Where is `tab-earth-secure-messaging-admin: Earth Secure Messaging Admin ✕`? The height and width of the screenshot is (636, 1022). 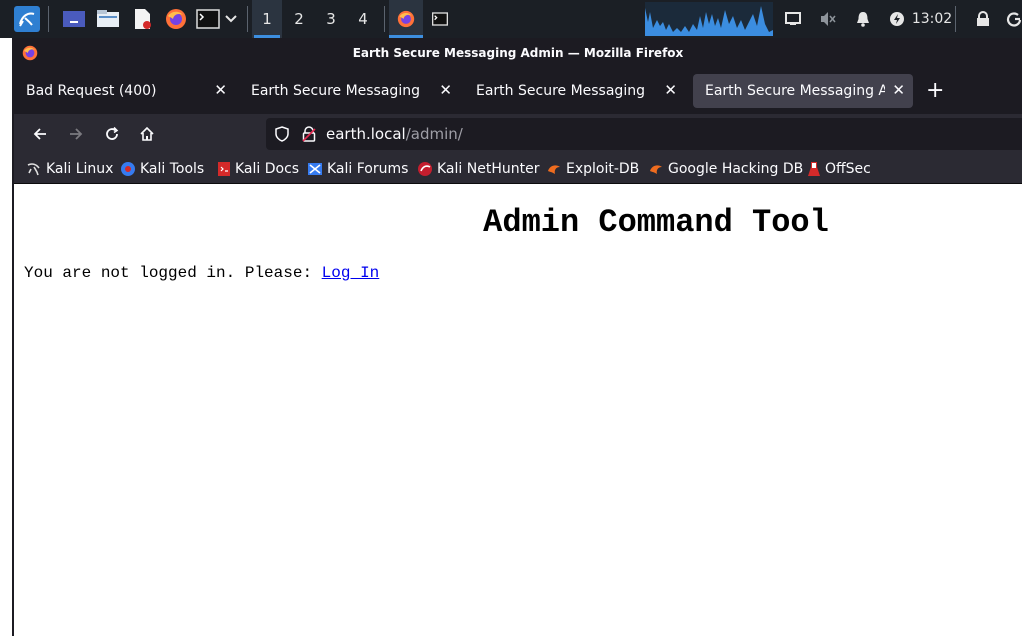 tab-earth-secure-messaging-admin: Earth Secure Messaging Admin ✕ is located at coordinates (803, 91).